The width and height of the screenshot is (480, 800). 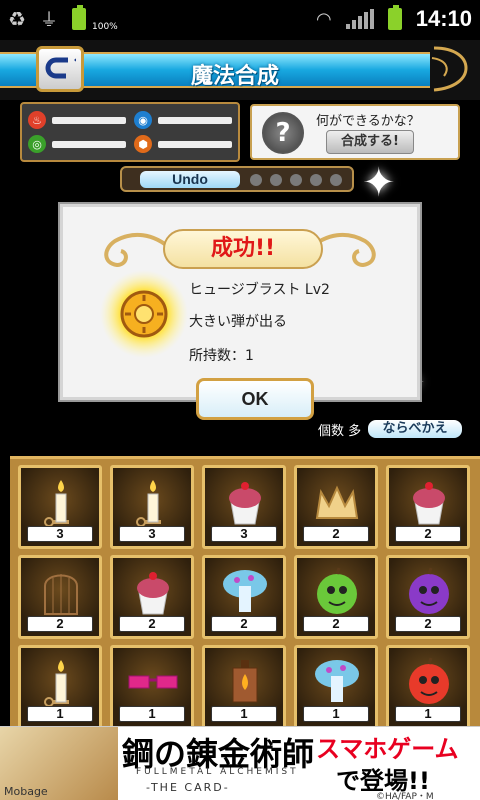 I want to click on success-banner: 成功!!, so click(x=243, y=249).